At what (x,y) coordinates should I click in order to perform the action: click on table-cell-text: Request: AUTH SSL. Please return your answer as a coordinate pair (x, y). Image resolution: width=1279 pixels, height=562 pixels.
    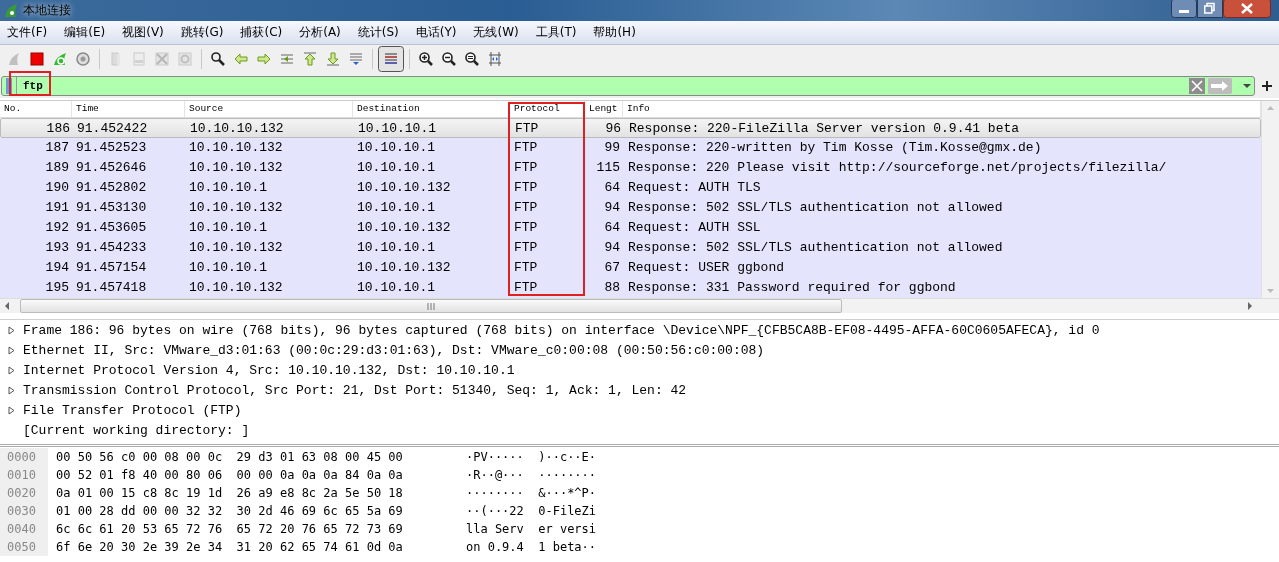
    Looking at the image, I should click on (694, 228).